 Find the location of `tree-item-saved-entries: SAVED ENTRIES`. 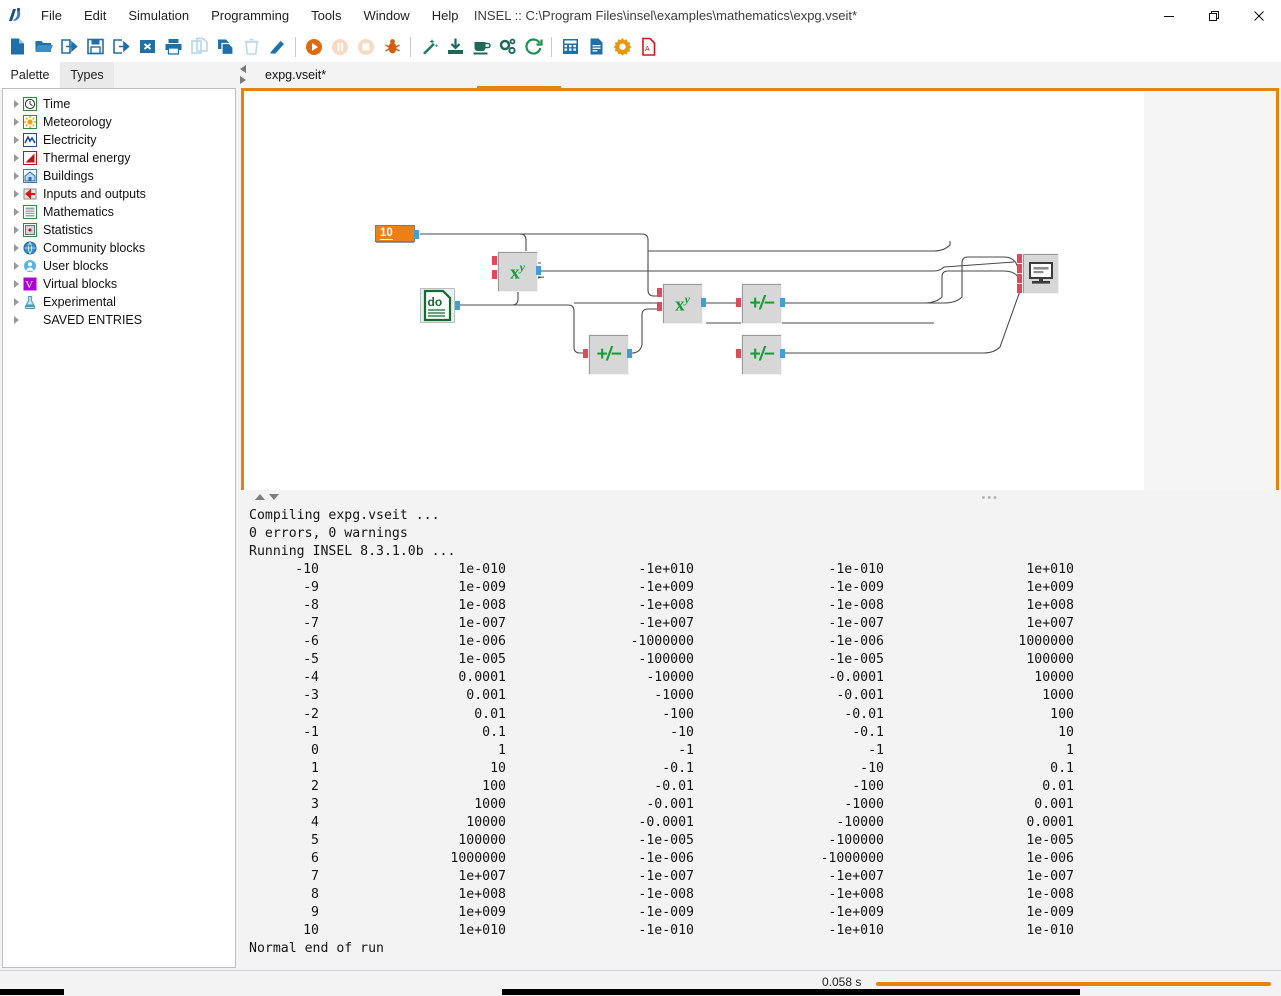

tree-item-saved-entries: SAVED ENTRIES is located at coordinates (119, 320).